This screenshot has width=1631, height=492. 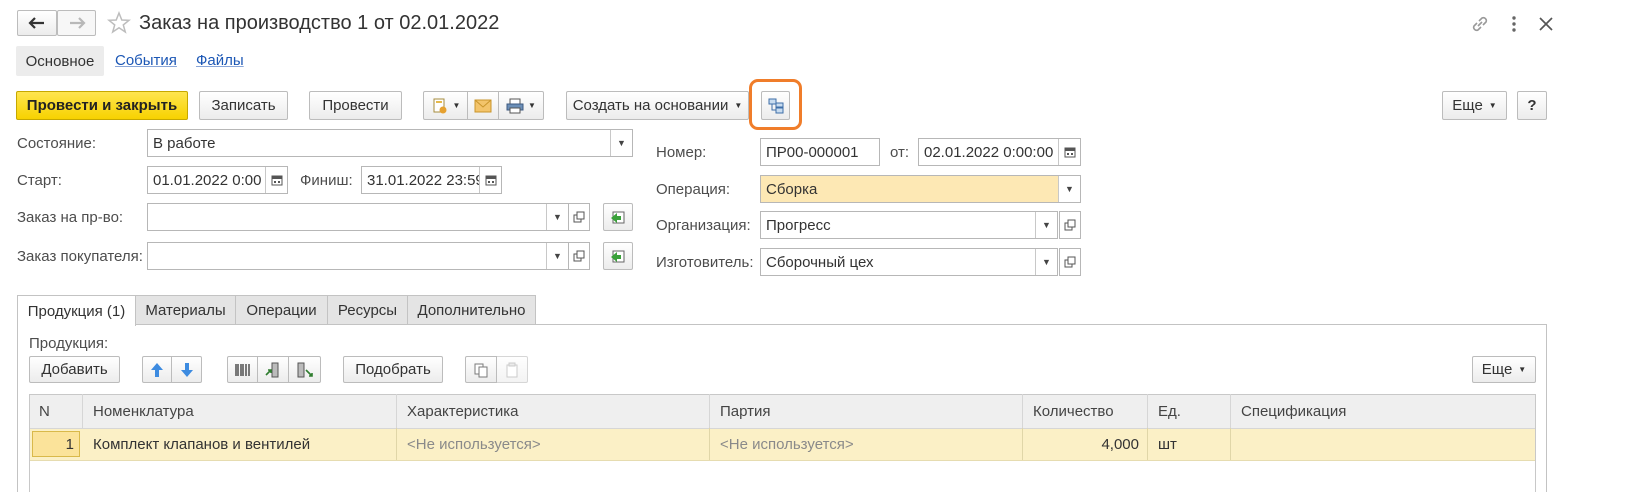 What do you see at coordinates (431, 180) in the screenshot?
I see `finish-date-field: 31.01.2022 23:59` at bounding box center [431, 180].